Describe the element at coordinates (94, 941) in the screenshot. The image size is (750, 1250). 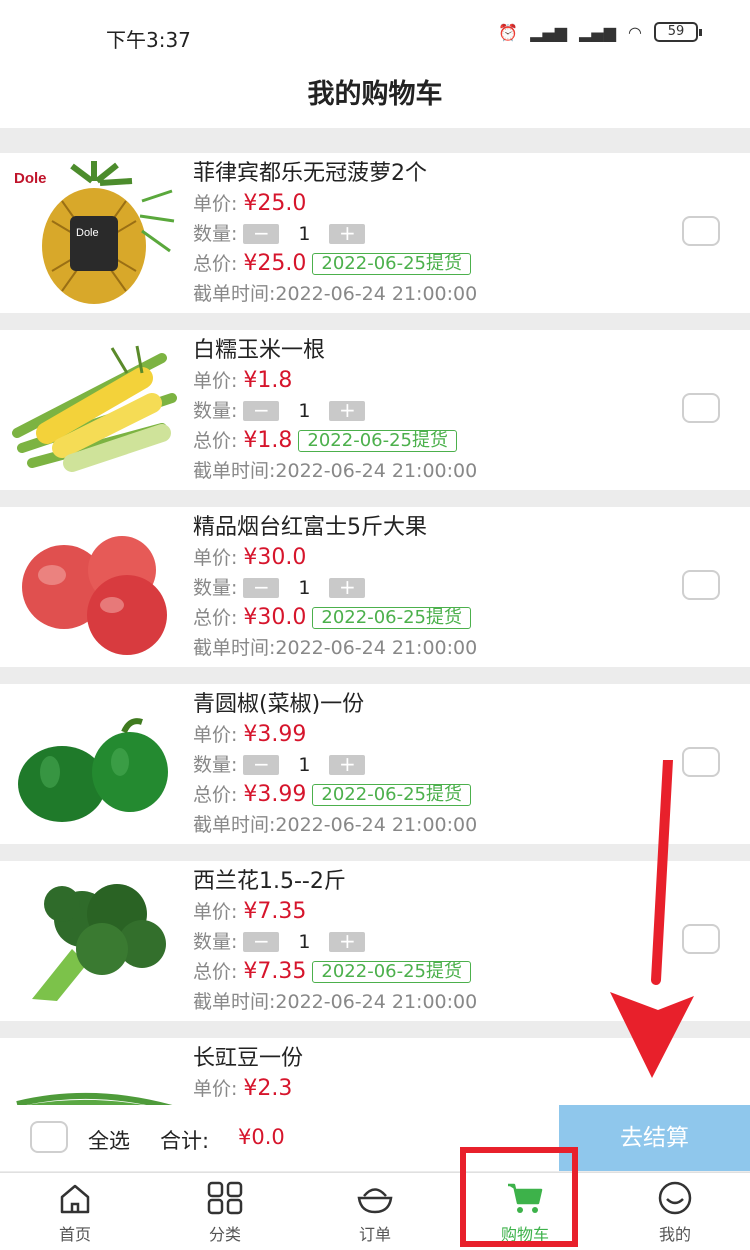
I see `product-image-broccoli` at that location.